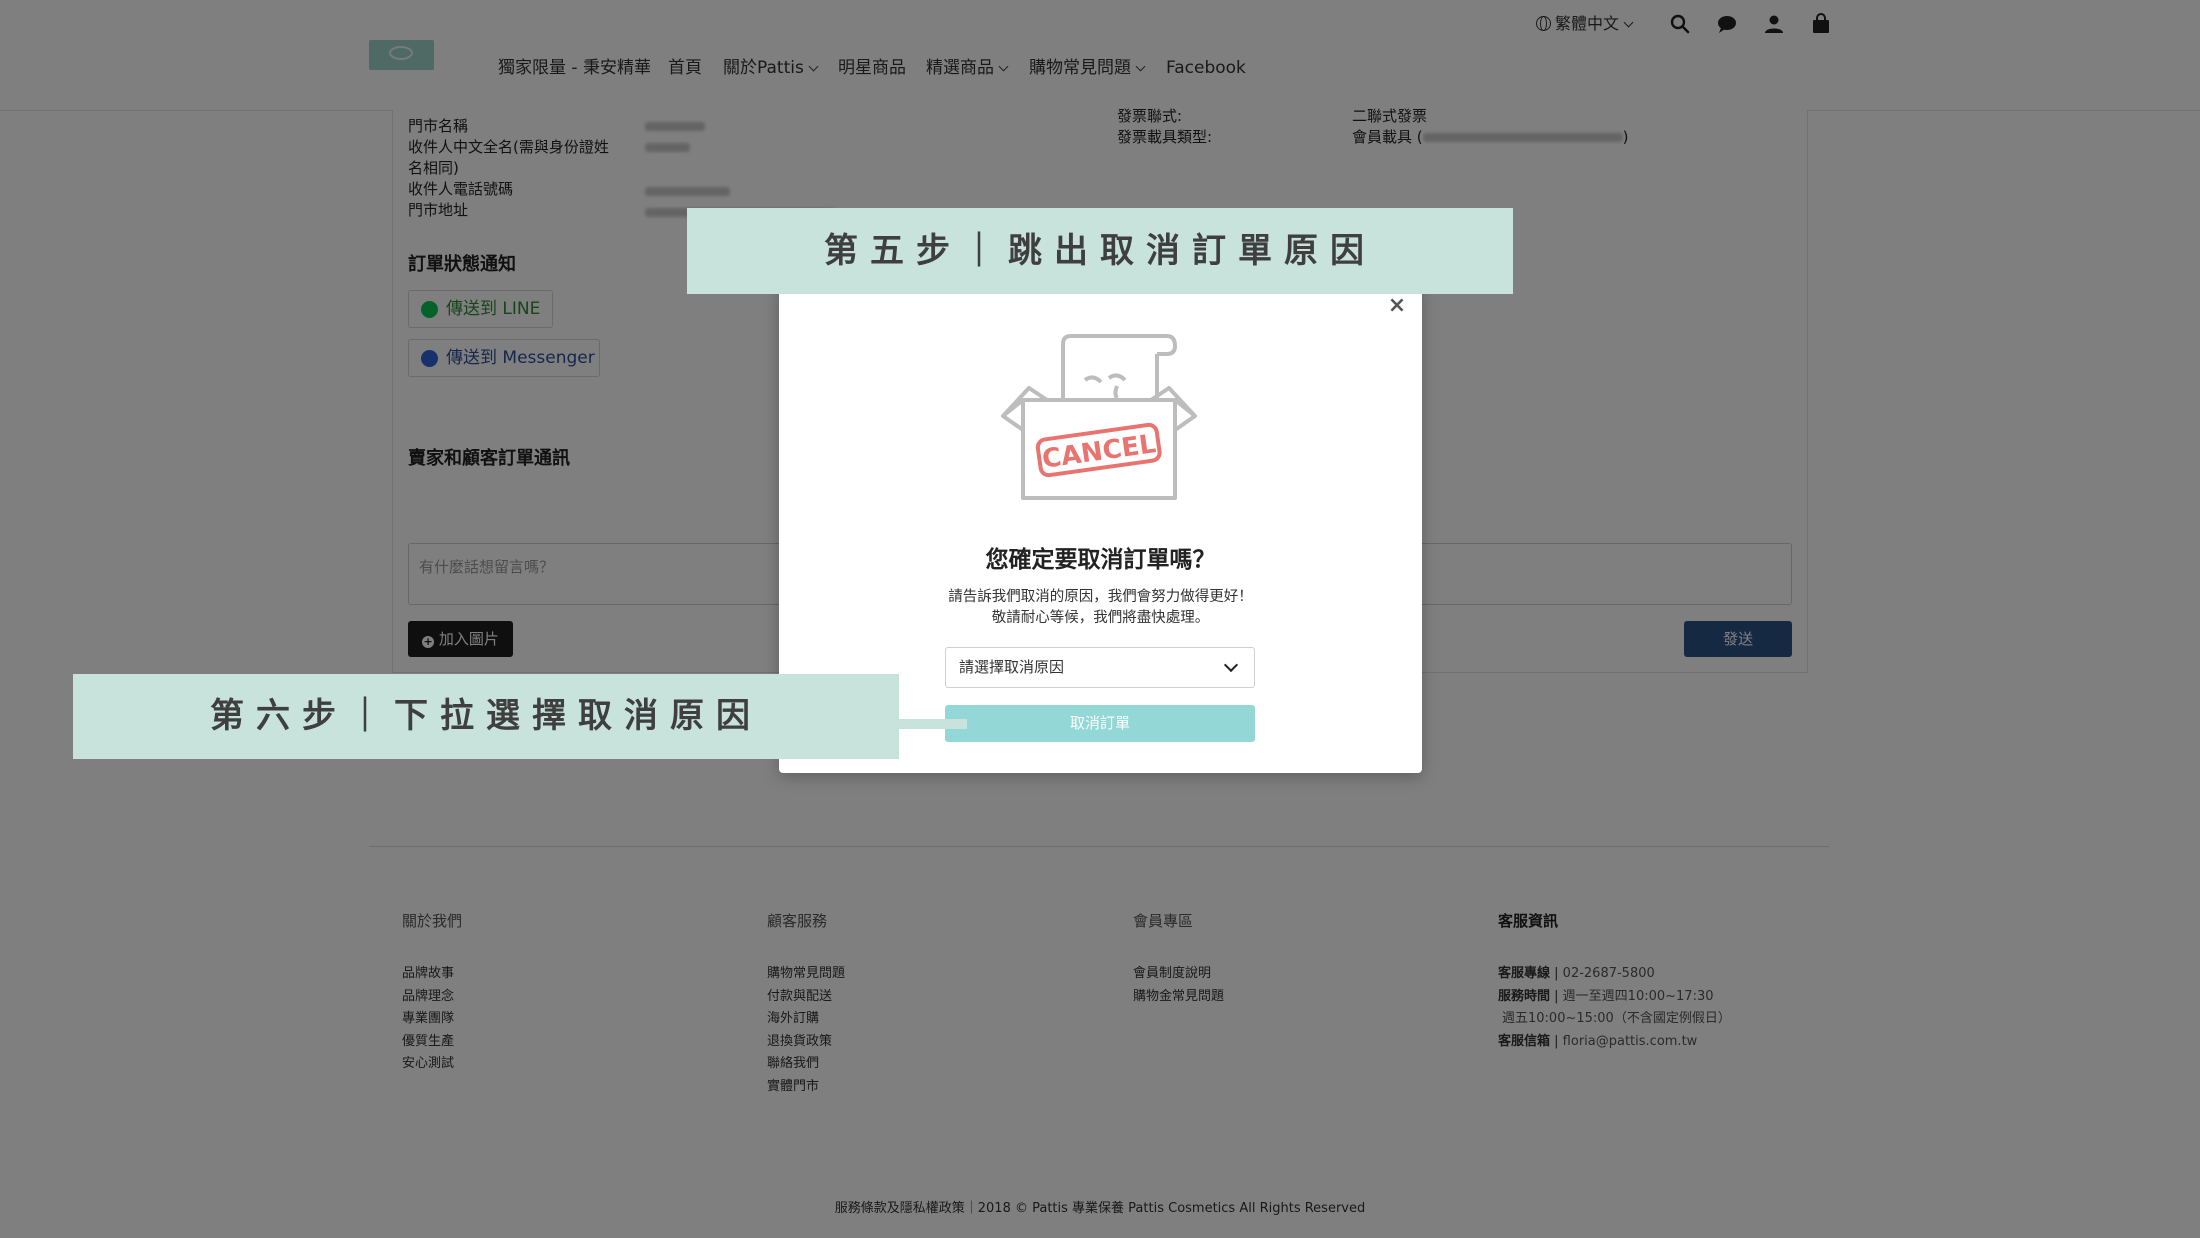 Image resolution: width=2200 pixels, height=1238 pixels. Describe the element at coordinates (1100, 667) in the screenshot. I see `cancel-reason-select: 請選擇取消原因` at that location.